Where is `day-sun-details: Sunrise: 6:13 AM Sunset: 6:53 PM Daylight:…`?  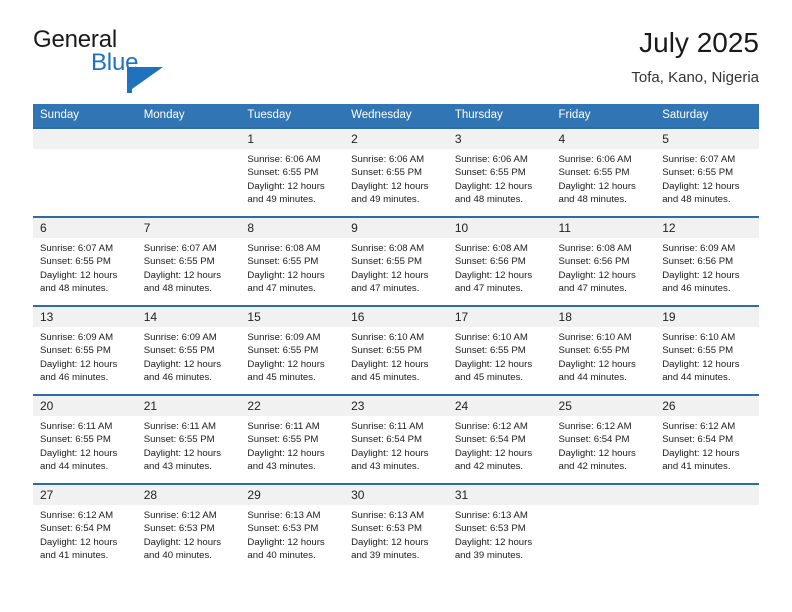
day-sun-details: Sunrise: 6:13 AM Sunset: 6:53 PM Daylight:… is located at coordinates (396, 534).